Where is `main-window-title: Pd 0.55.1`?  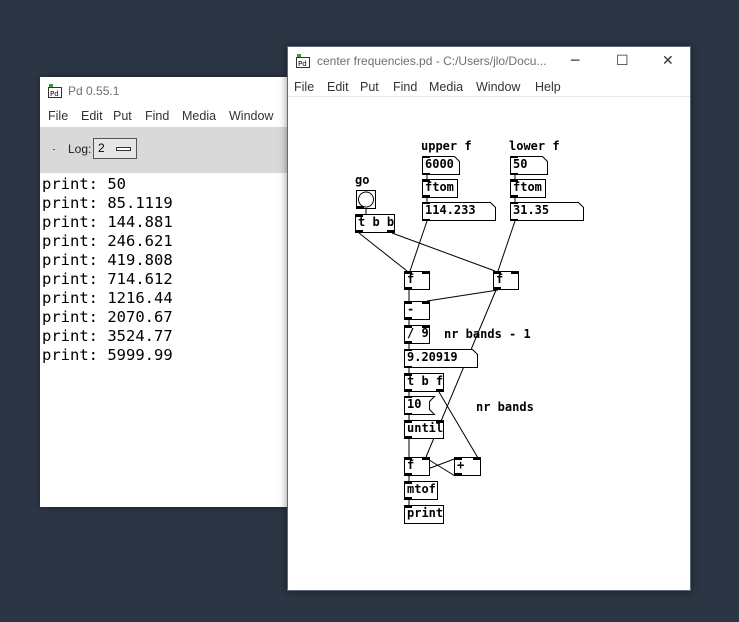
main-window-title: Pd 0.55.1 is located at coordinates (94, 91).